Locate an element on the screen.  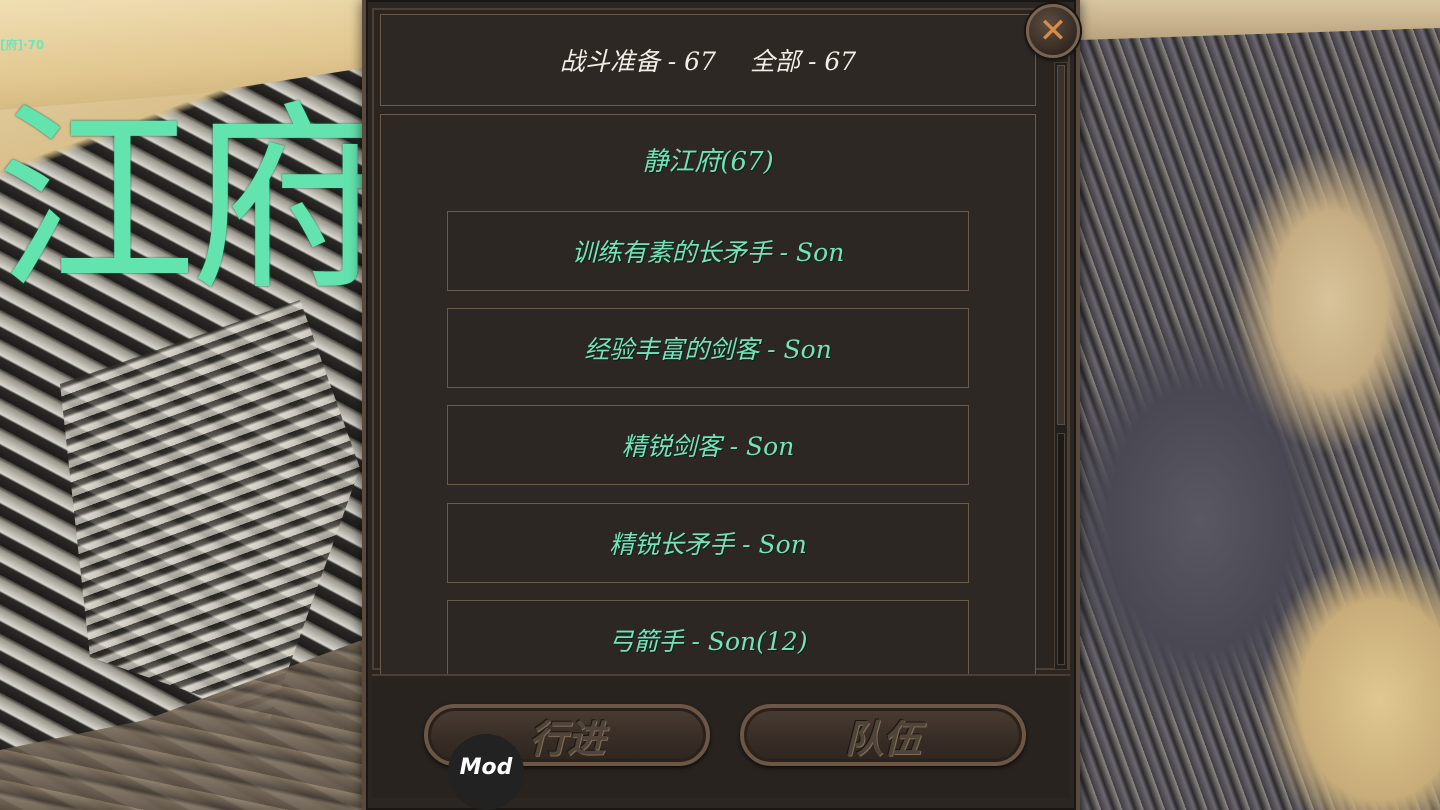
unit-item-elite-swordsman: 精锐剑客 - Son is located at coordinates (708, 445).